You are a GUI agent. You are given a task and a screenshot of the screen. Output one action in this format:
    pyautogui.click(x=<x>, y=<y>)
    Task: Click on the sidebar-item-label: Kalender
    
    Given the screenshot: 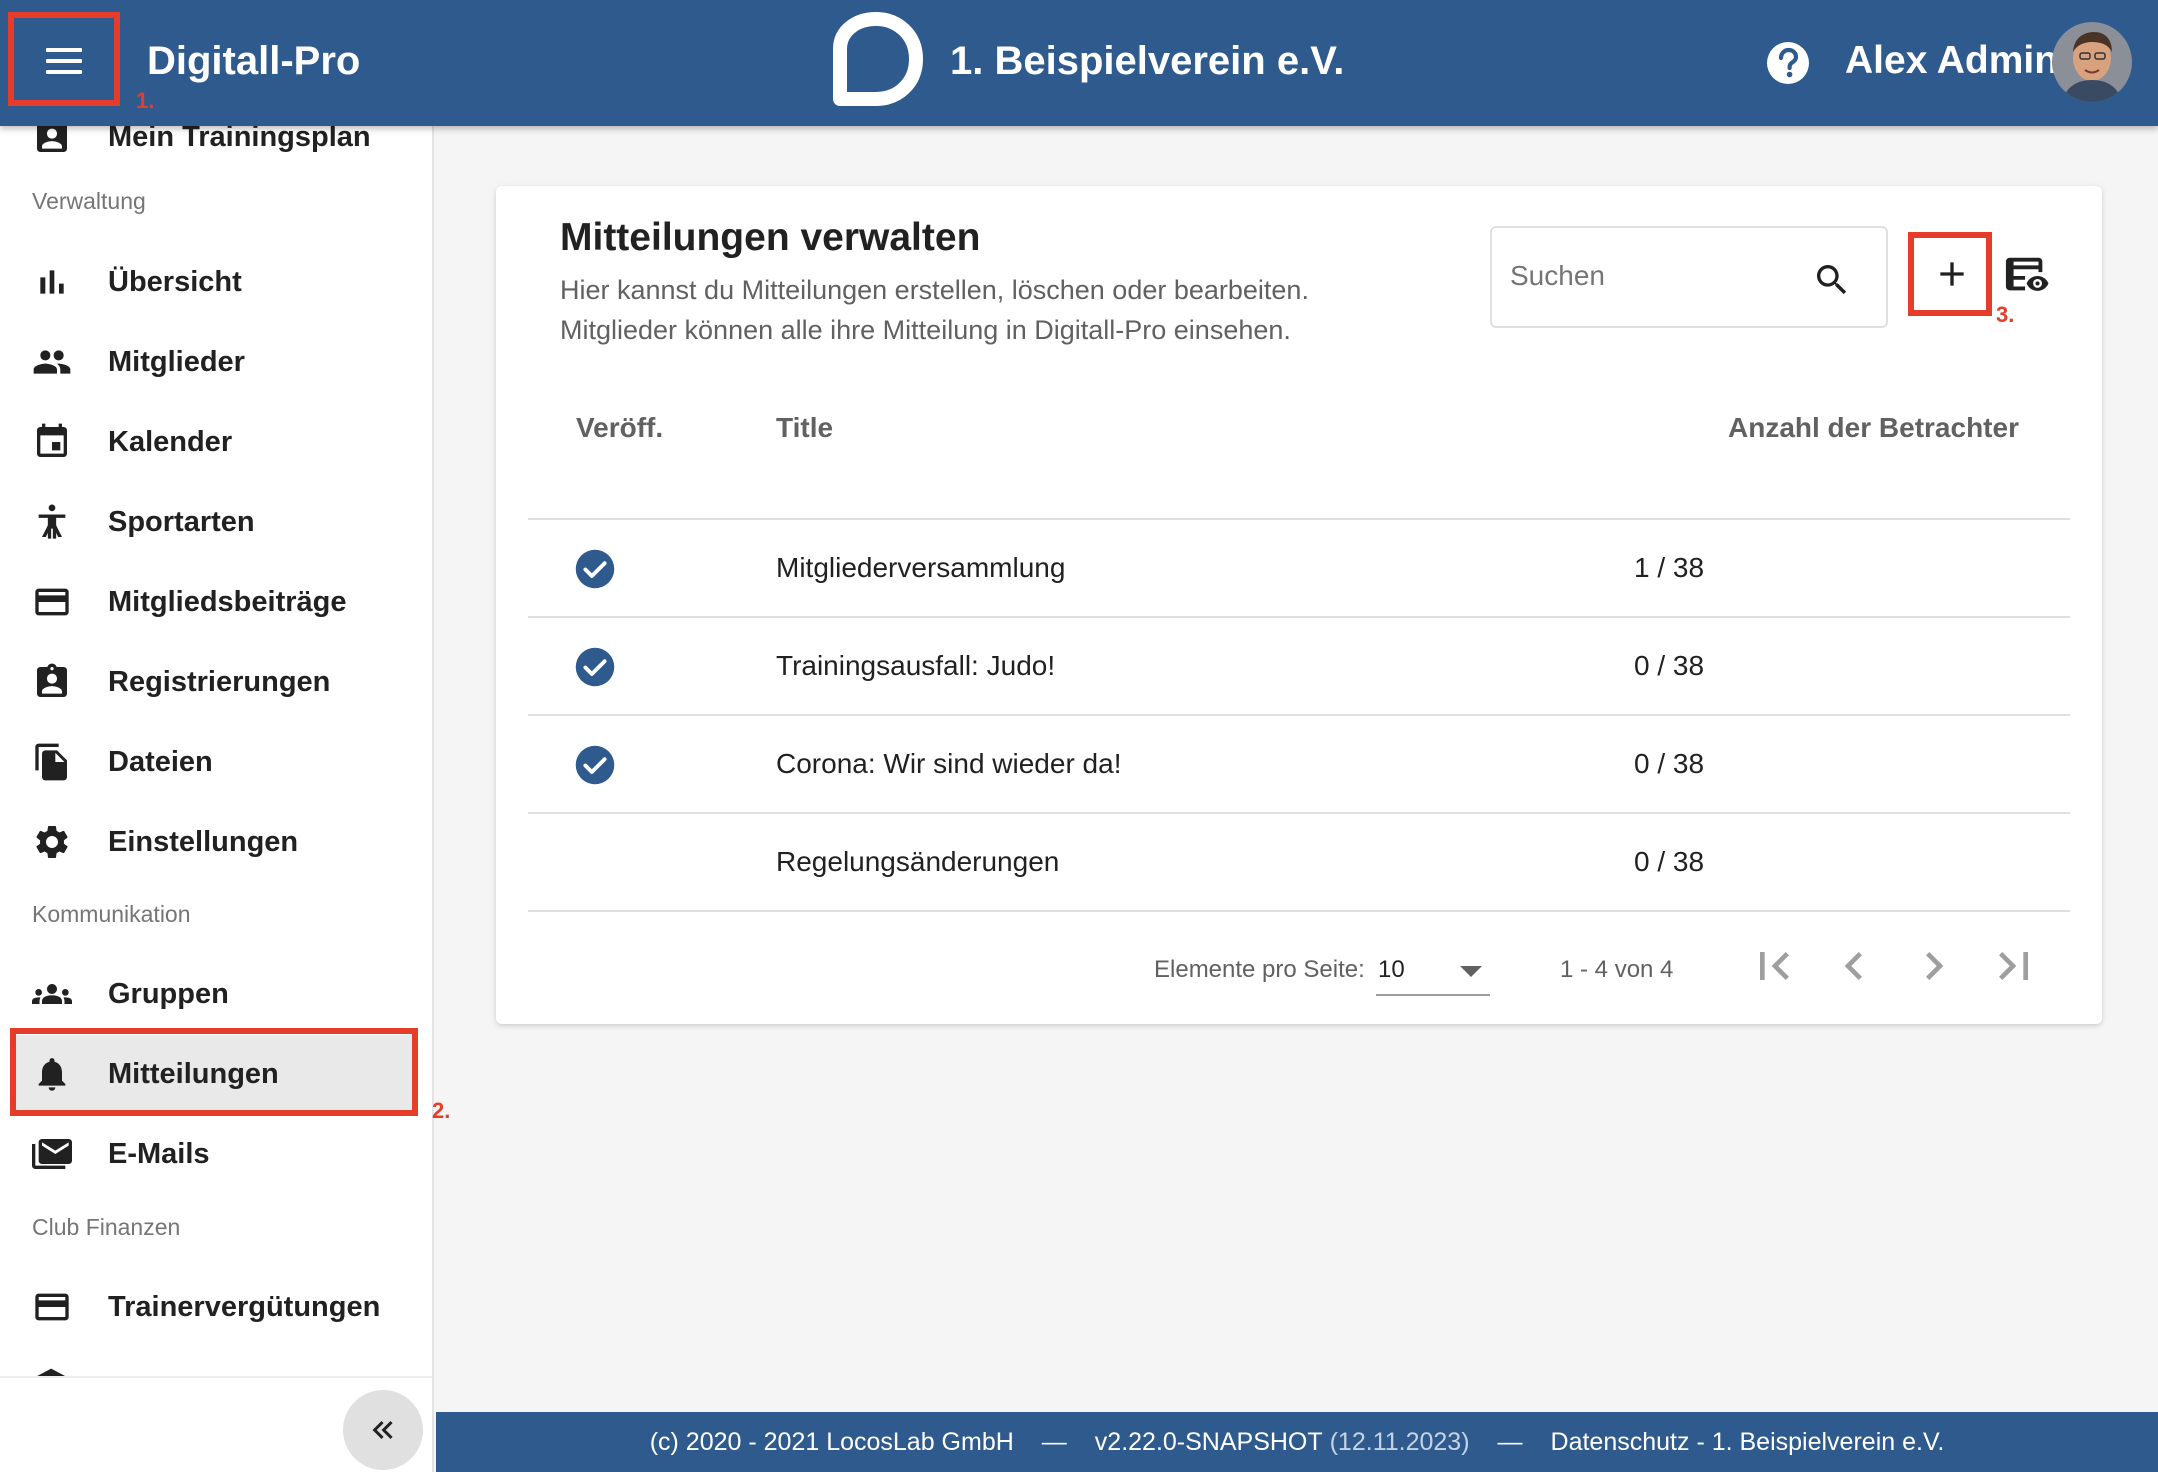 What is the action you would take?
    pyautogui.click(x=170, y=441)
    